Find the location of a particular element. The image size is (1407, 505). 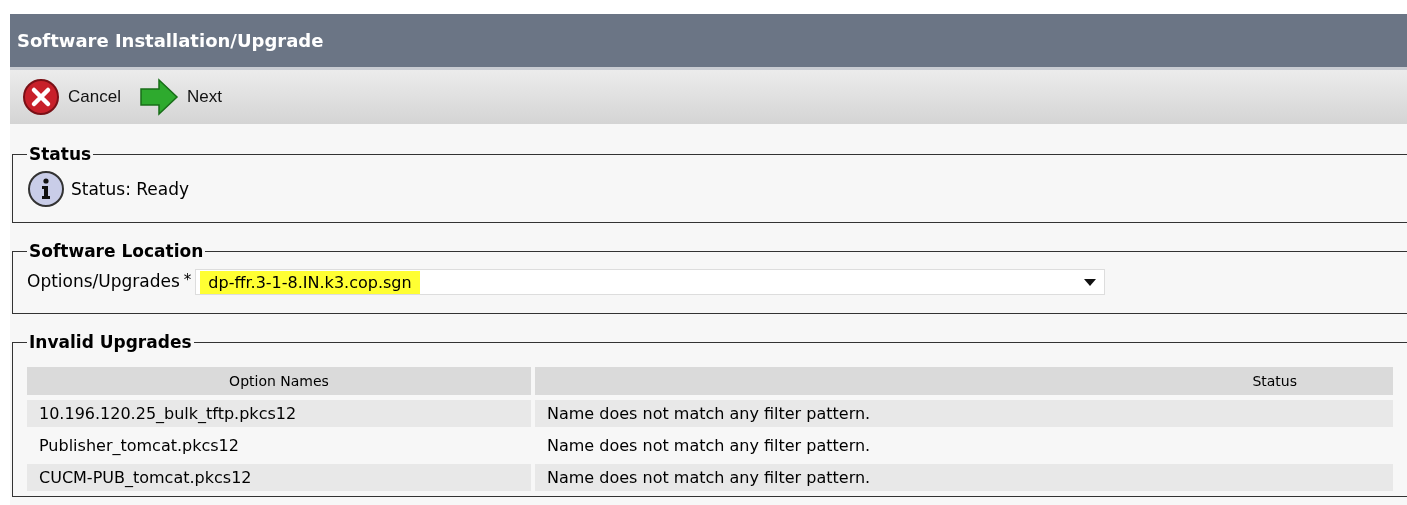

window-title: Software Installation/Upgrade is located at coordinates (708, 42).